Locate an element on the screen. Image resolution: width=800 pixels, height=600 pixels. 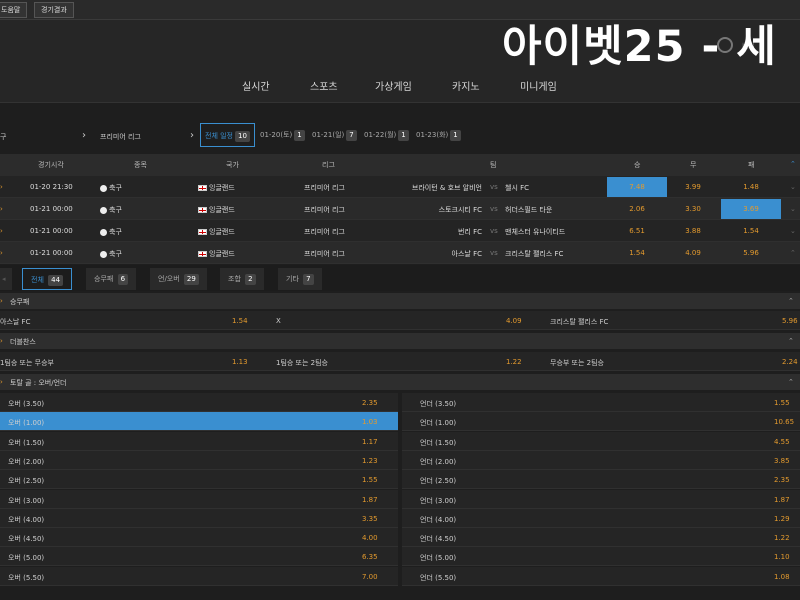
outcome-a: 1팀승 또는 무승부 is located at coordinates (27, 363).